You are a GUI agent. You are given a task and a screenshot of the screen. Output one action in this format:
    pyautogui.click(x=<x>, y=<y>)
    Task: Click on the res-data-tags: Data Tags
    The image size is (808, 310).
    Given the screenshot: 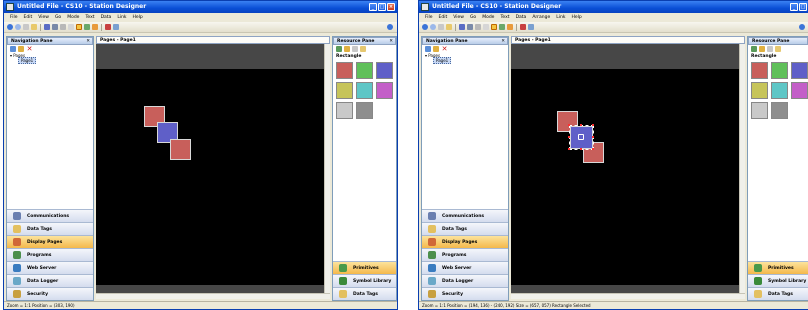 What is the action you would take?
    pyautogui.click(x=364, y=293)
    